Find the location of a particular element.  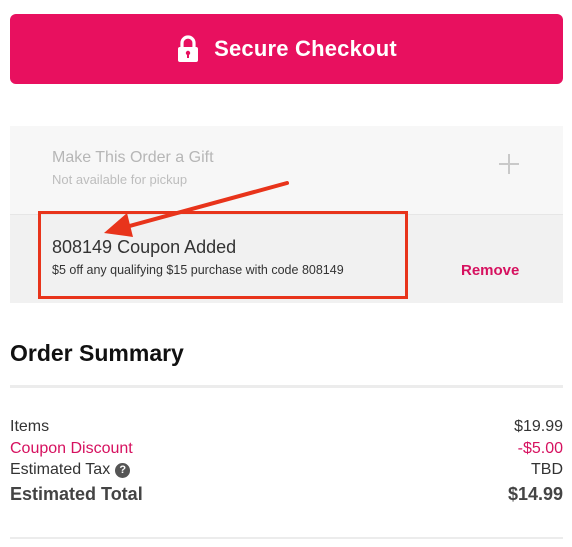

gift-option-subtitle: Not available for pickup is located at coordinates (120, 179).